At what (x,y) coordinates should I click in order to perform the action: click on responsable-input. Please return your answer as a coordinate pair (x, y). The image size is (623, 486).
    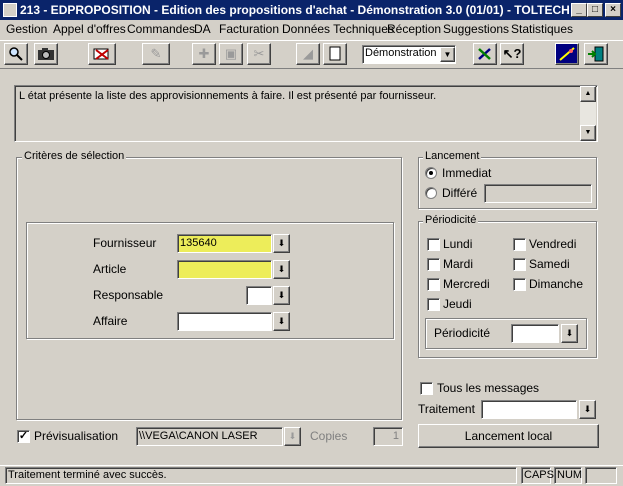
    Looking at the image, I should click on (259, 295).